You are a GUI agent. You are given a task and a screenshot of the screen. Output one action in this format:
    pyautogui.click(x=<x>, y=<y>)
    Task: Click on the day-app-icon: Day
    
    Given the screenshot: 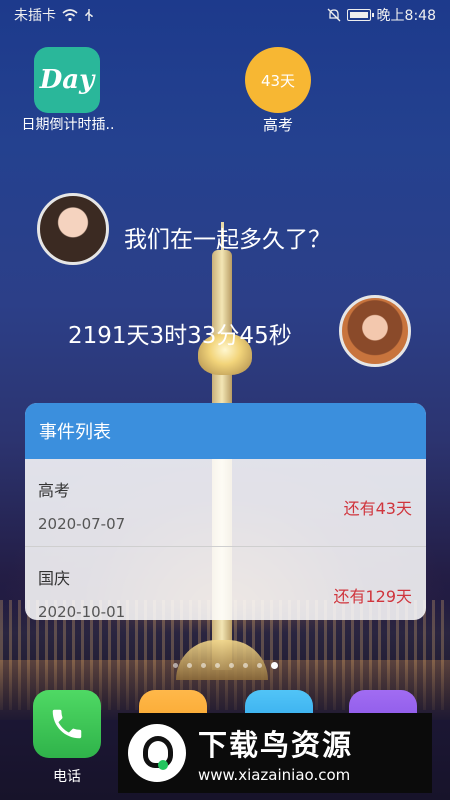 What is the action you would take?
    pyautogui.click(x=67, y=80)
    